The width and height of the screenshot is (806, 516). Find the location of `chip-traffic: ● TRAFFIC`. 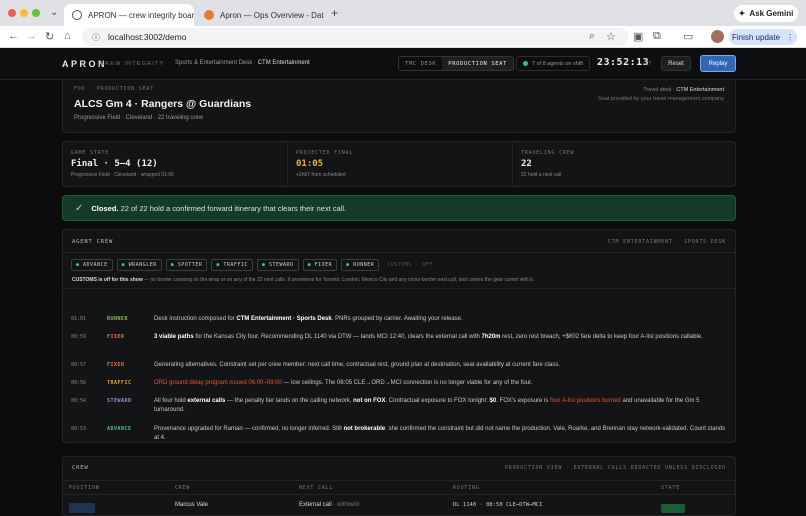

chip-traffic: ● TRAFFIC is located at coordinates (232, 265).